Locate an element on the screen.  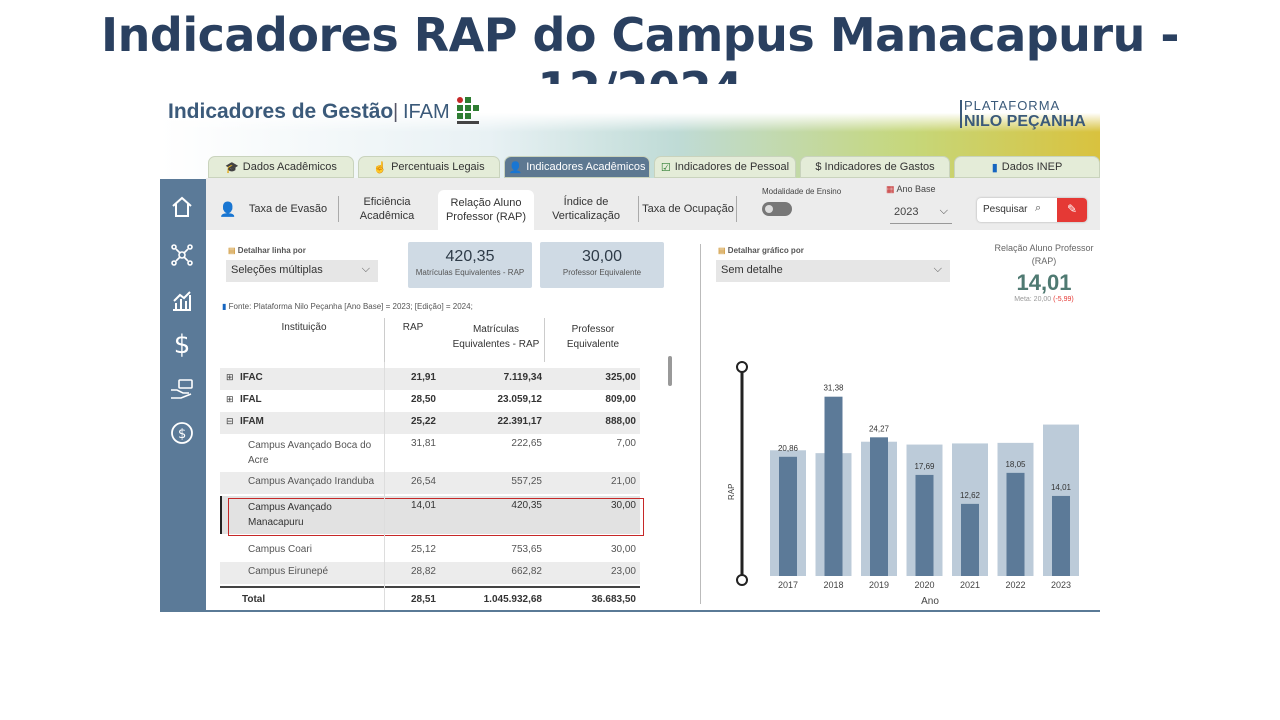
rap-kpi-value: 14,01 is located at coordinates (1044, 282).